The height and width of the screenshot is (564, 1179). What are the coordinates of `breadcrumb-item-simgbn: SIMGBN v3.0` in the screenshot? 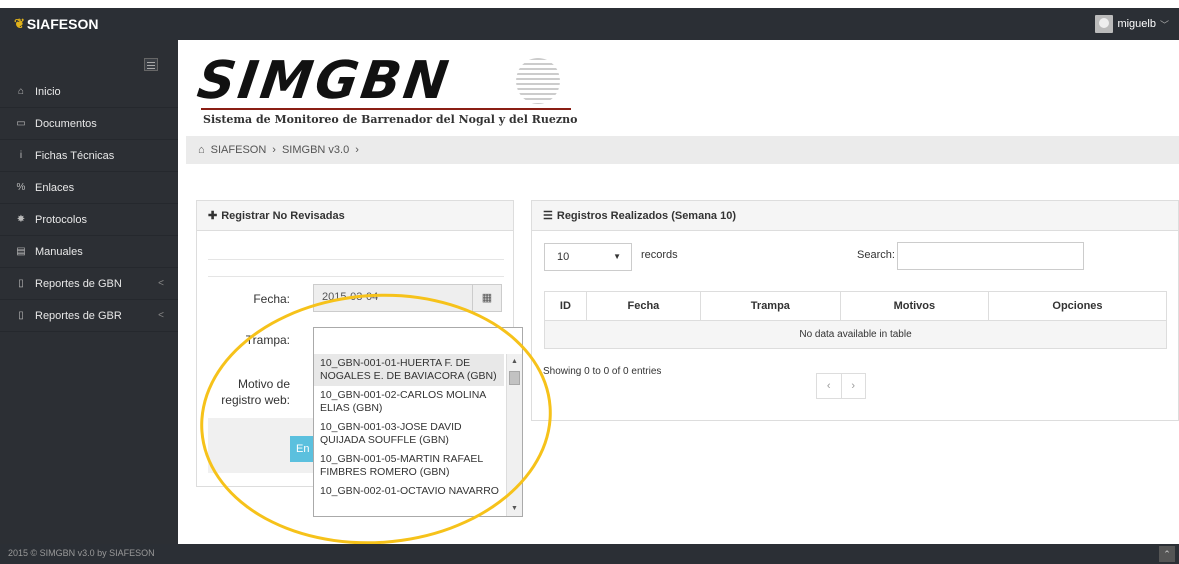 It's located at (315, 150).